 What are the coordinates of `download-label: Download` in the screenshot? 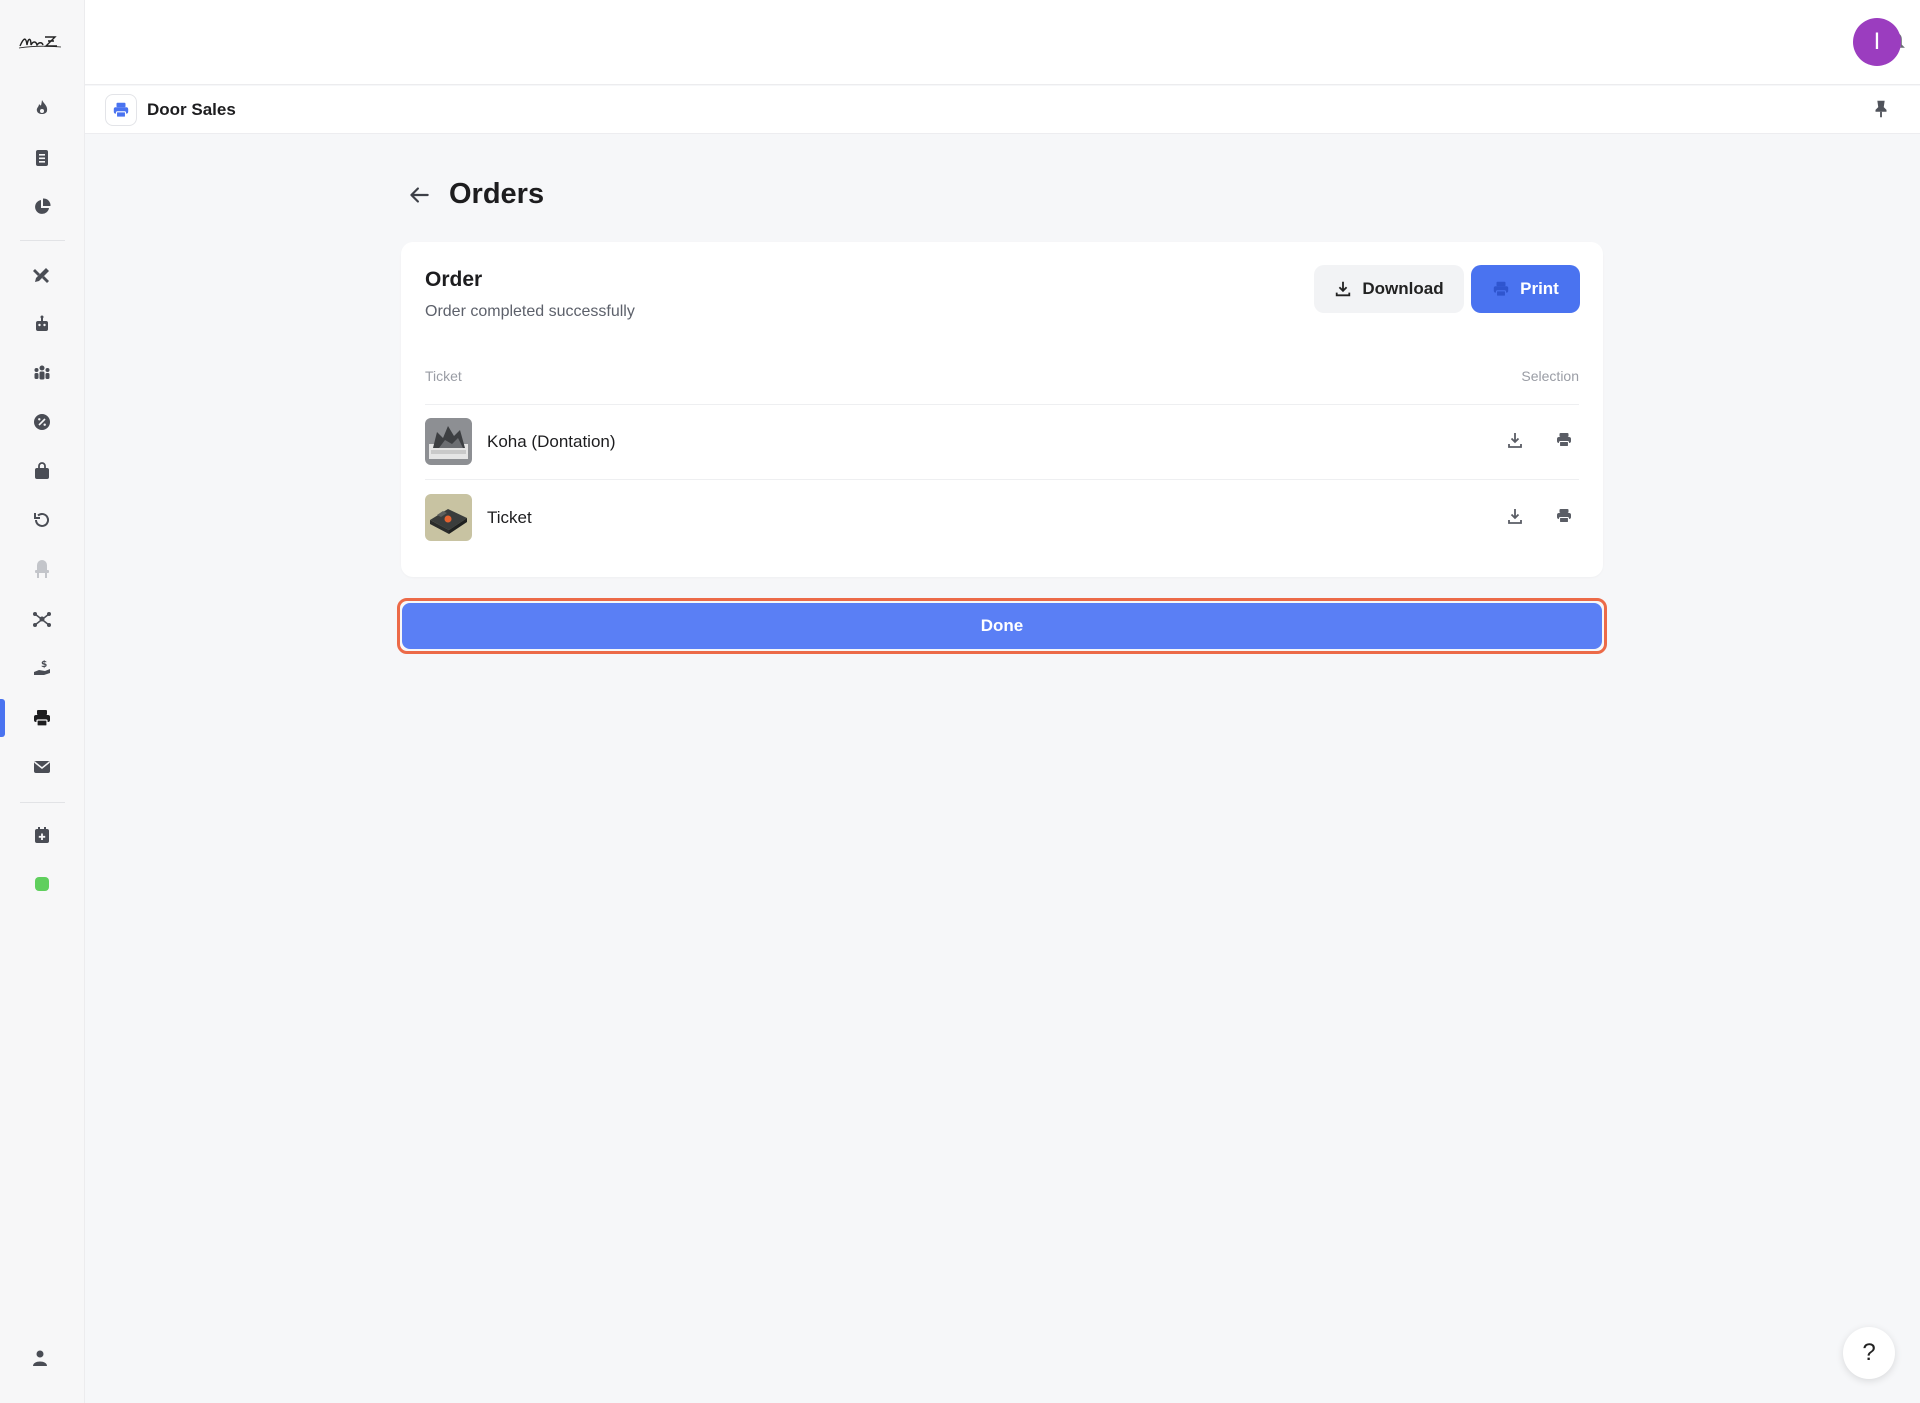 It's located at (1403, 288).